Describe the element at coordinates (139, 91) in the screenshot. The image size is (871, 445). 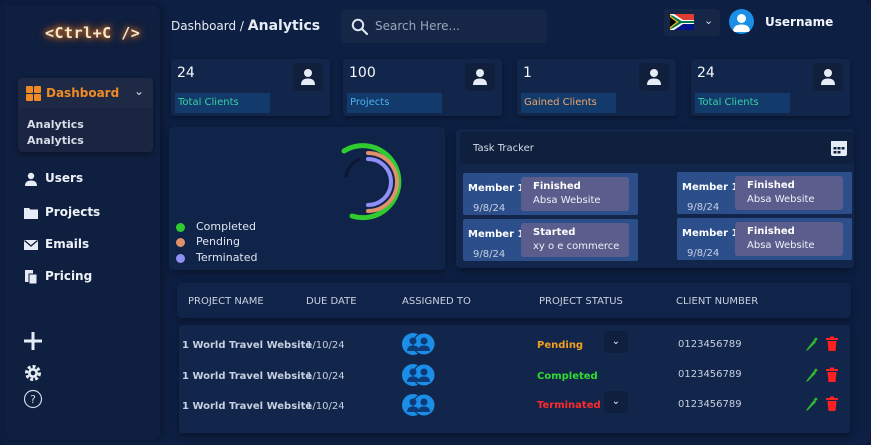
I see `chevron-down-icon: ⌄` at that location.